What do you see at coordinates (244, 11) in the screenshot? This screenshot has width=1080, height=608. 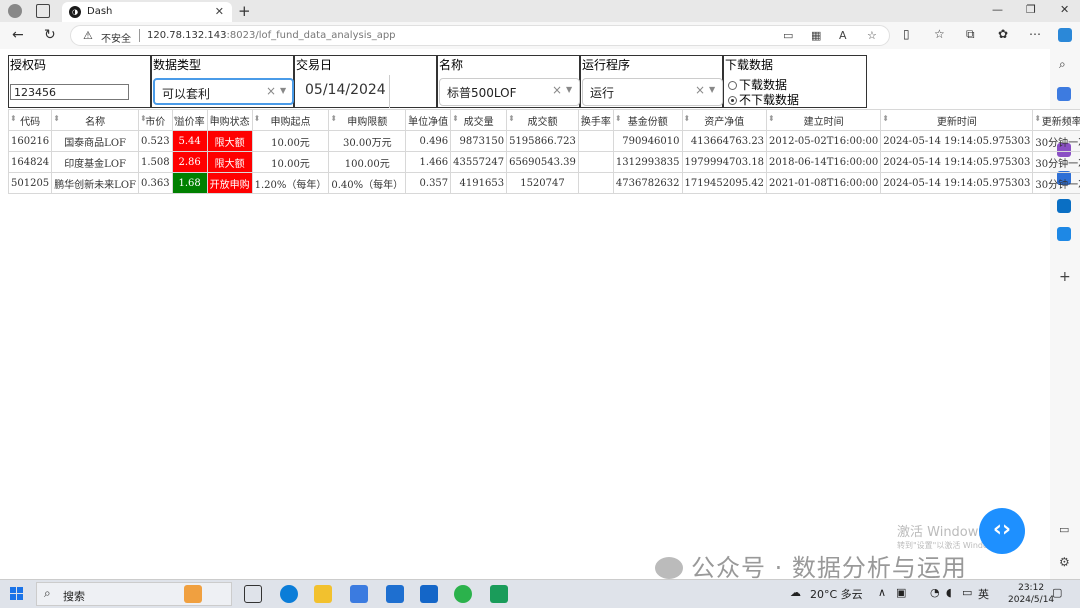 I see `new-tab-icon: +` at bounding box center [244, 11].